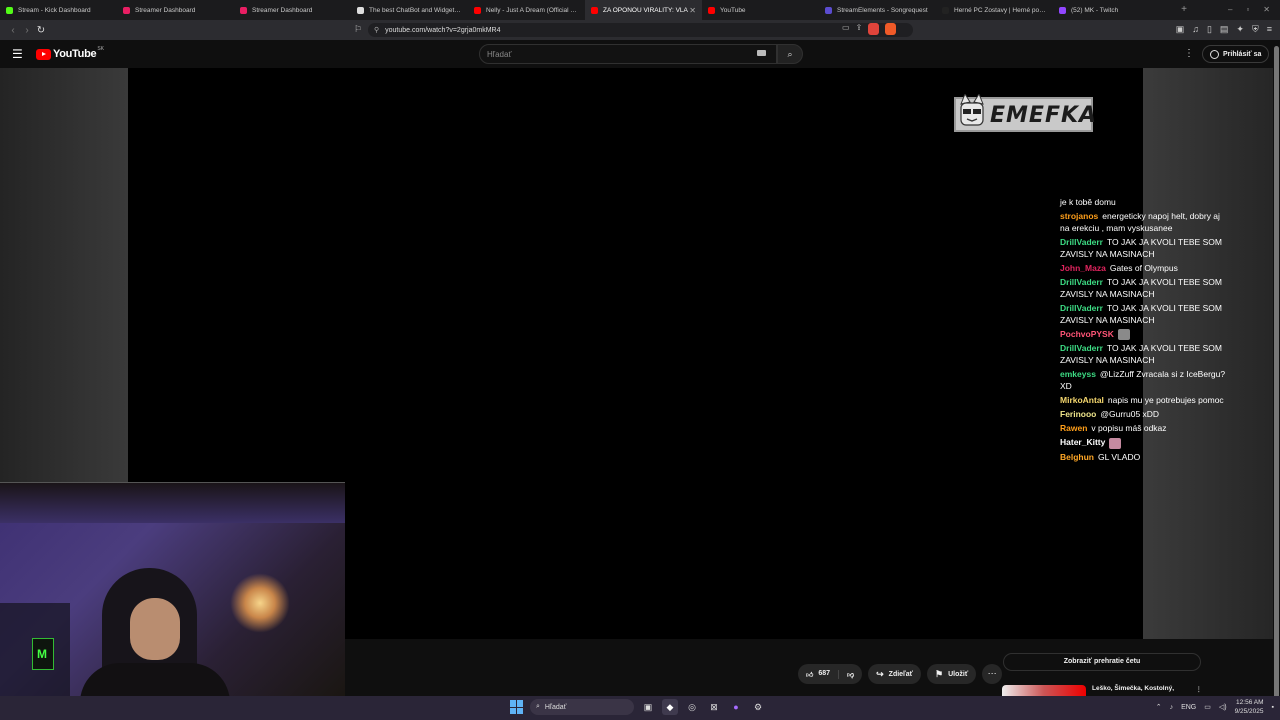 This screenshot has width=1280, height=720. Describe the element at coordinates (358, 29) in the screenshot. I see `bookmark-icon: ⚐` at that location.